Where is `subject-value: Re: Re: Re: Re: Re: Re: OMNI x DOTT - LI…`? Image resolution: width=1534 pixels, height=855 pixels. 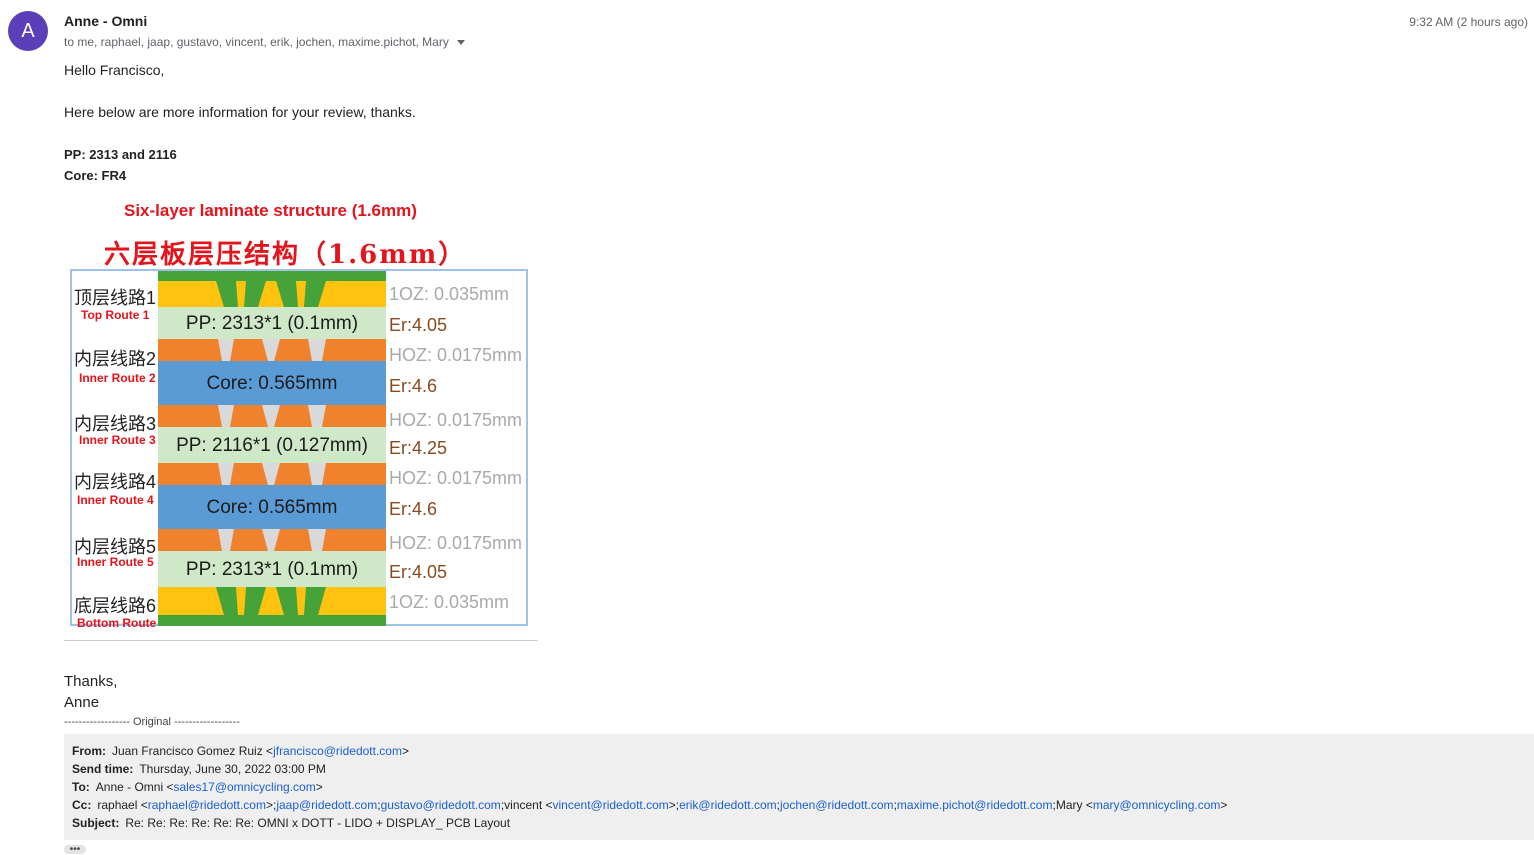
subject-value: Re: Re: Re: Re: Re: Re: OMNI x DOTT - LI… is located at coordinates (318, 823).